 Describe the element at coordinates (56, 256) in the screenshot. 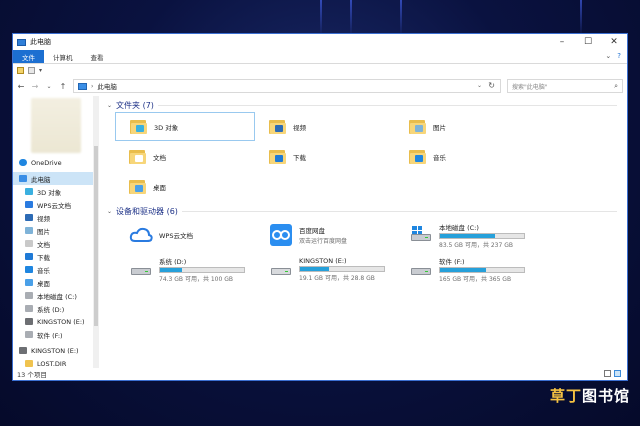

I see `sidebar-item: 下载` at that location.